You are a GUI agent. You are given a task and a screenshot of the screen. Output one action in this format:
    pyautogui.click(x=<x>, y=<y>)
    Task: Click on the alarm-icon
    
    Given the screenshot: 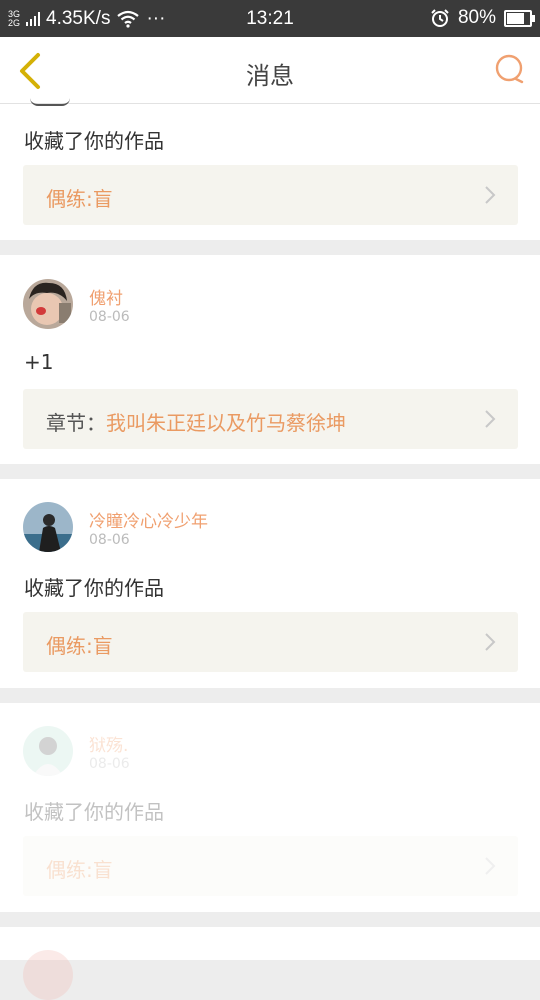 What is the action you would take?
    pyautogui.click(x=440, y=18)
    